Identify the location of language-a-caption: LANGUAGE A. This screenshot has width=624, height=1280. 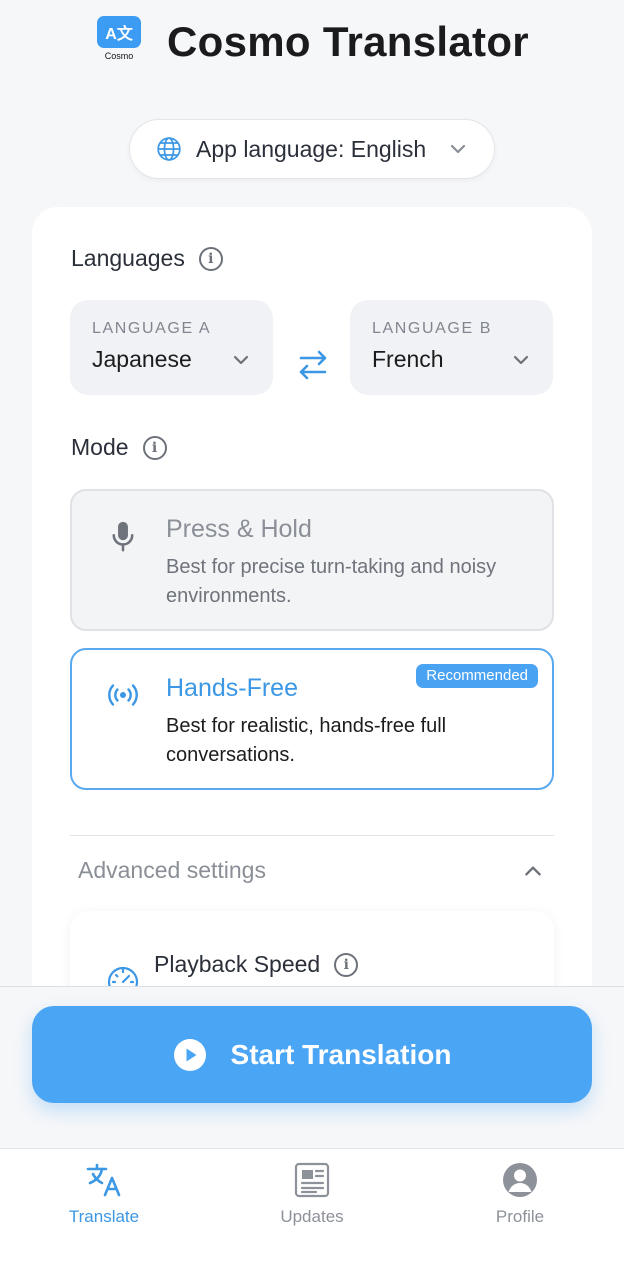
(152, 328).